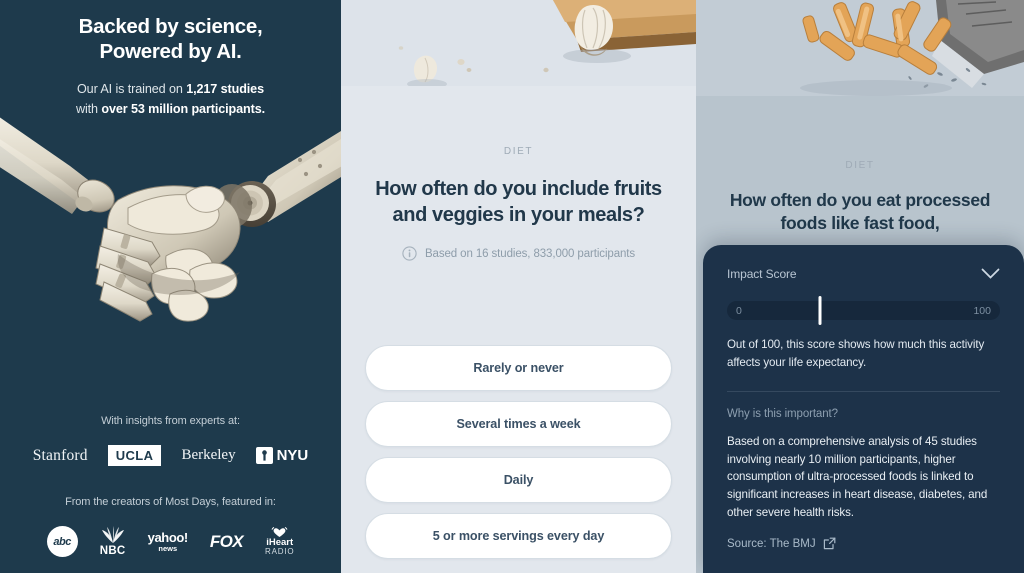  I want to click on torch-glyph, so click(264, 455).